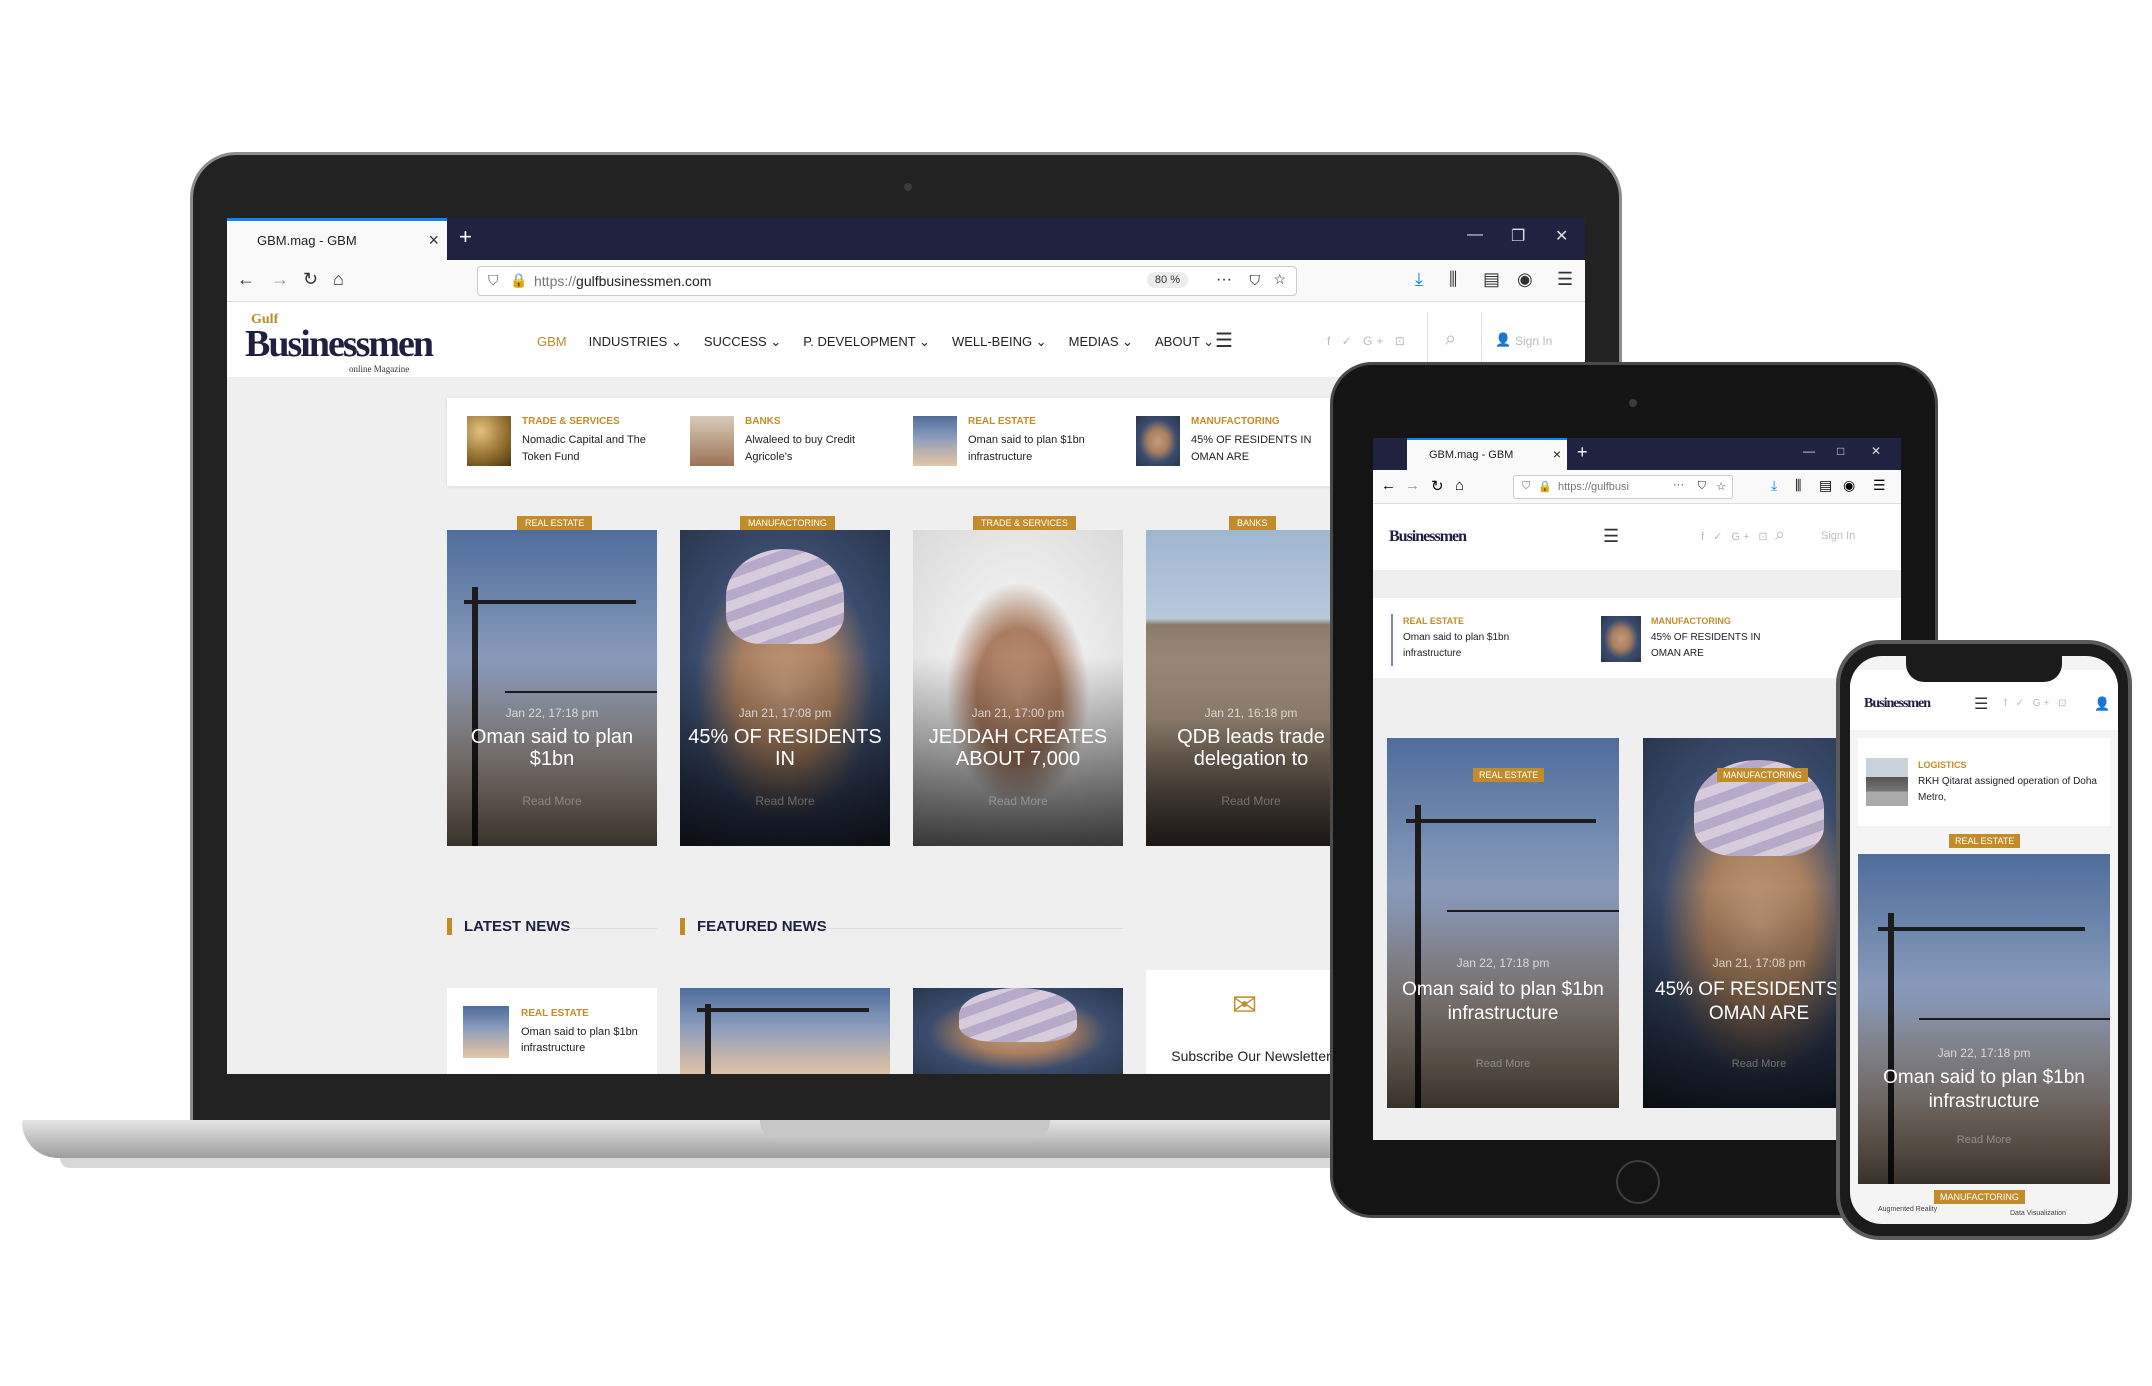 The width and height of the screenshot is (2152, 1386). I want to click on menu-item-about: ABOUT ⌄, so click(1184, 342).